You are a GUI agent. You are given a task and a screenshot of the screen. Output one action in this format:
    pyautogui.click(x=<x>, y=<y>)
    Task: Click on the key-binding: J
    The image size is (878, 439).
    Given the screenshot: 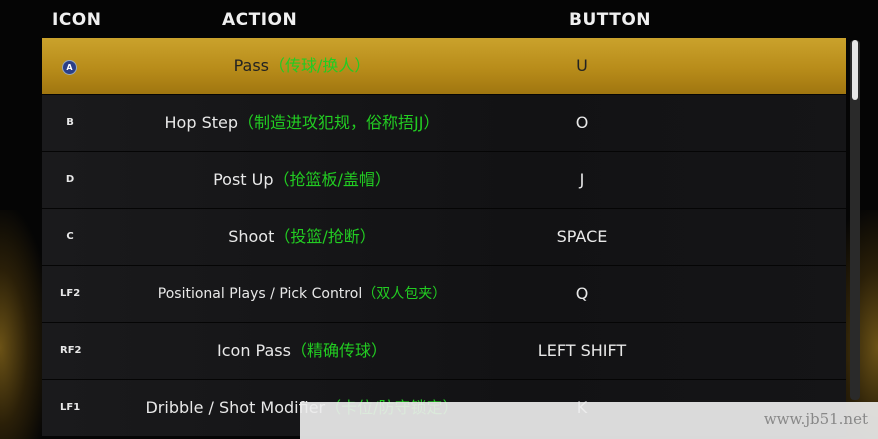 What is the action you would take?
    pyautogui.click(x=582, y=179)
    